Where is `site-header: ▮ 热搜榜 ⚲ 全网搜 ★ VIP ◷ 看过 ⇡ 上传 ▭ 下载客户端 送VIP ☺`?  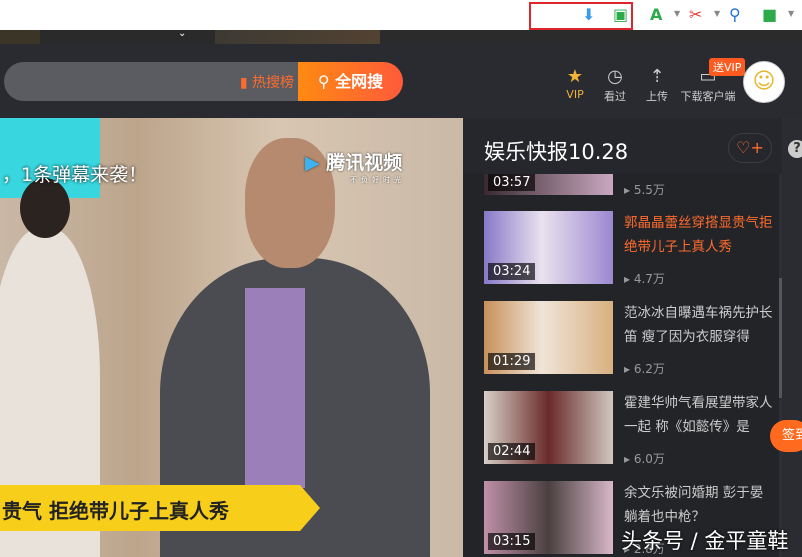
site-header: ▮ 热搜榜 ⚲ 全网搜 ★ VIP ◷ 看过 ⇡ 上传 ▭ 下载客户端 送VIP ☺ is located at coordinates (401, 81).